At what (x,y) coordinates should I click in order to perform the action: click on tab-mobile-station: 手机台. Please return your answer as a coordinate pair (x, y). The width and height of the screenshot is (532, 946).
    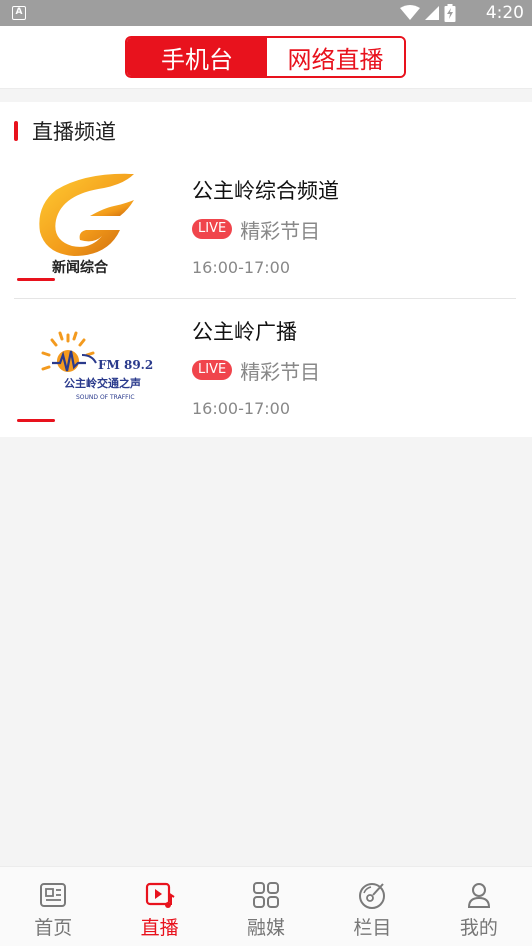
    Looking at the image, I should click on (197, 57).